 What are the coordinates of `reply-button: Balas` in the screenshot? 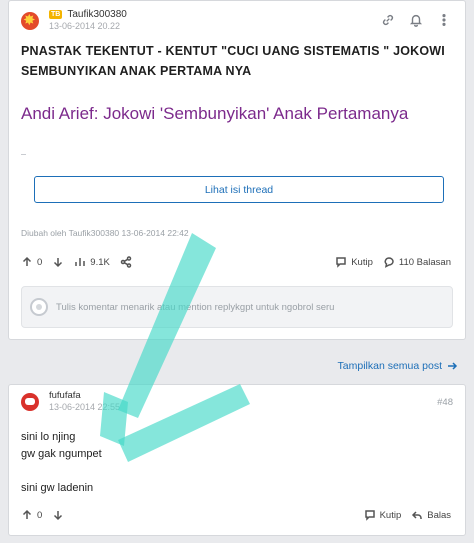 It's located at (431, 515).